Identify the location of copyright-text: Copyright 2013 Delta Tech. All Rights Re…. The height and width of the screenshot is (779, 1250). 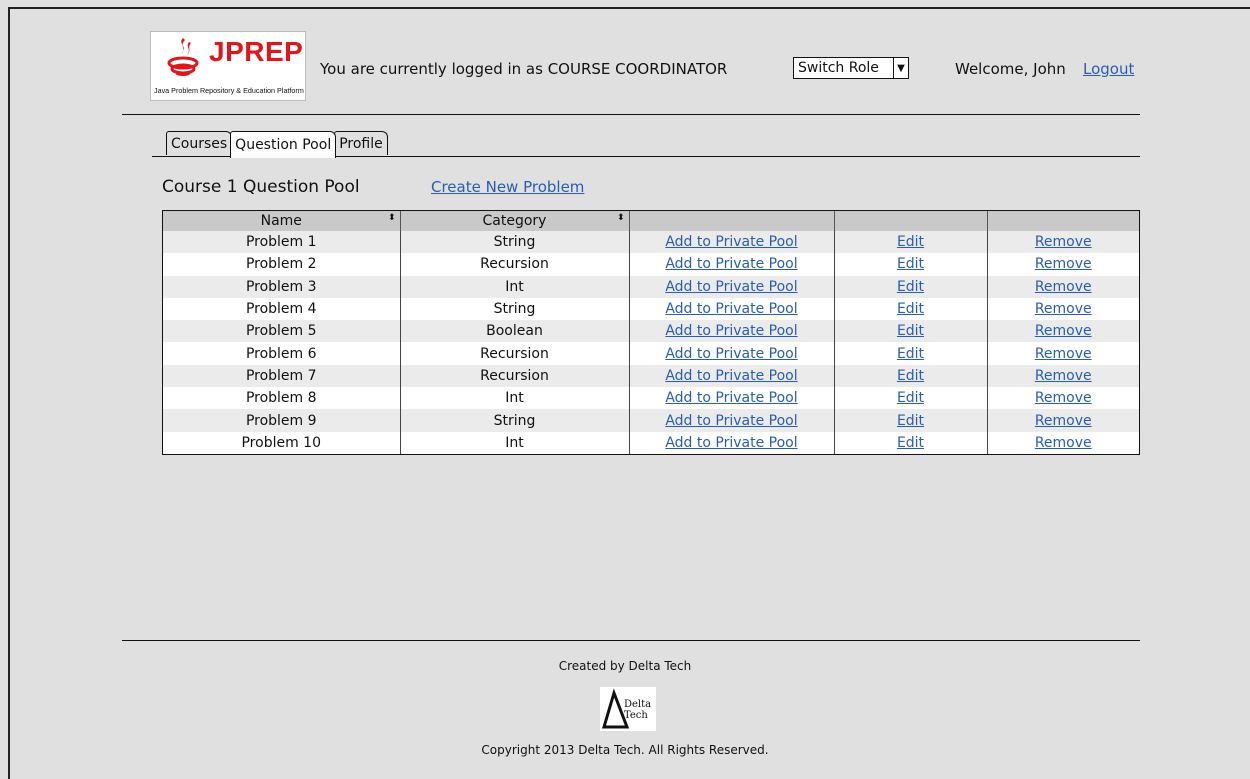
(625, 750).